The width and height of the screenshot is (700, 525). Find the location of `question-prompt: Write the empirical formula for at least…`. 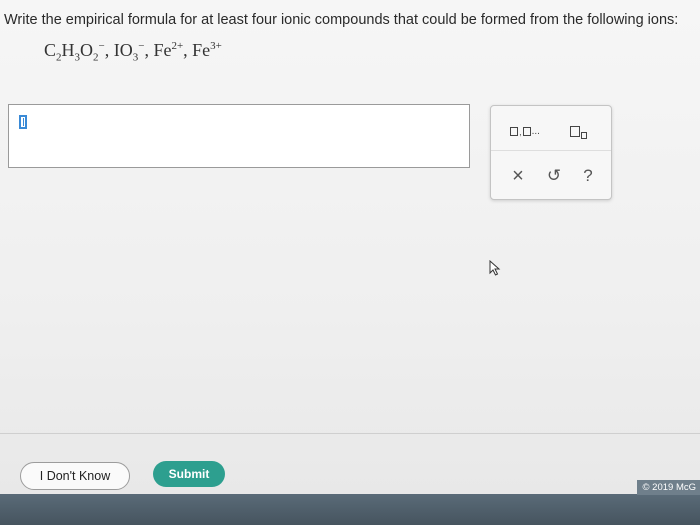

question-prompt: Write the empirical formula for at least… is located at coordinates (341, 20).